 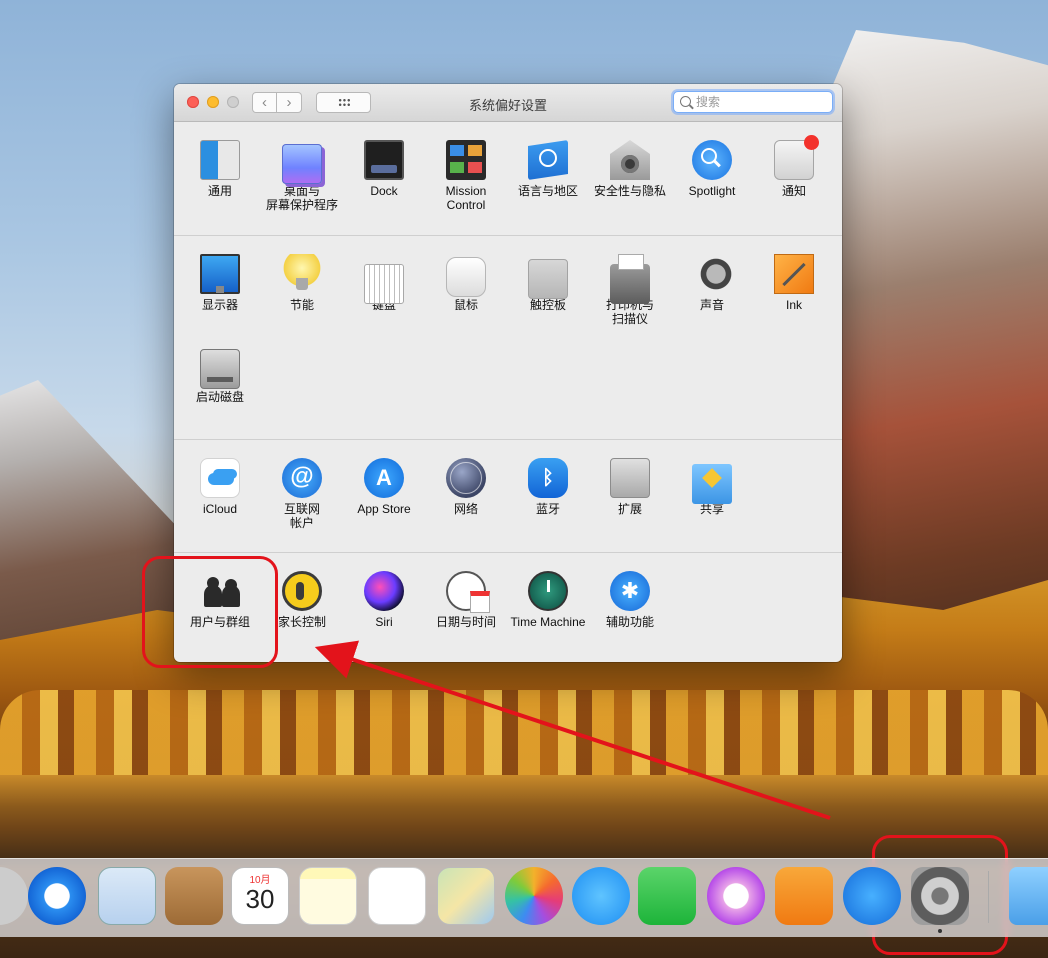 I want to click on pane-label: 通知, so click(x=793, y=191).